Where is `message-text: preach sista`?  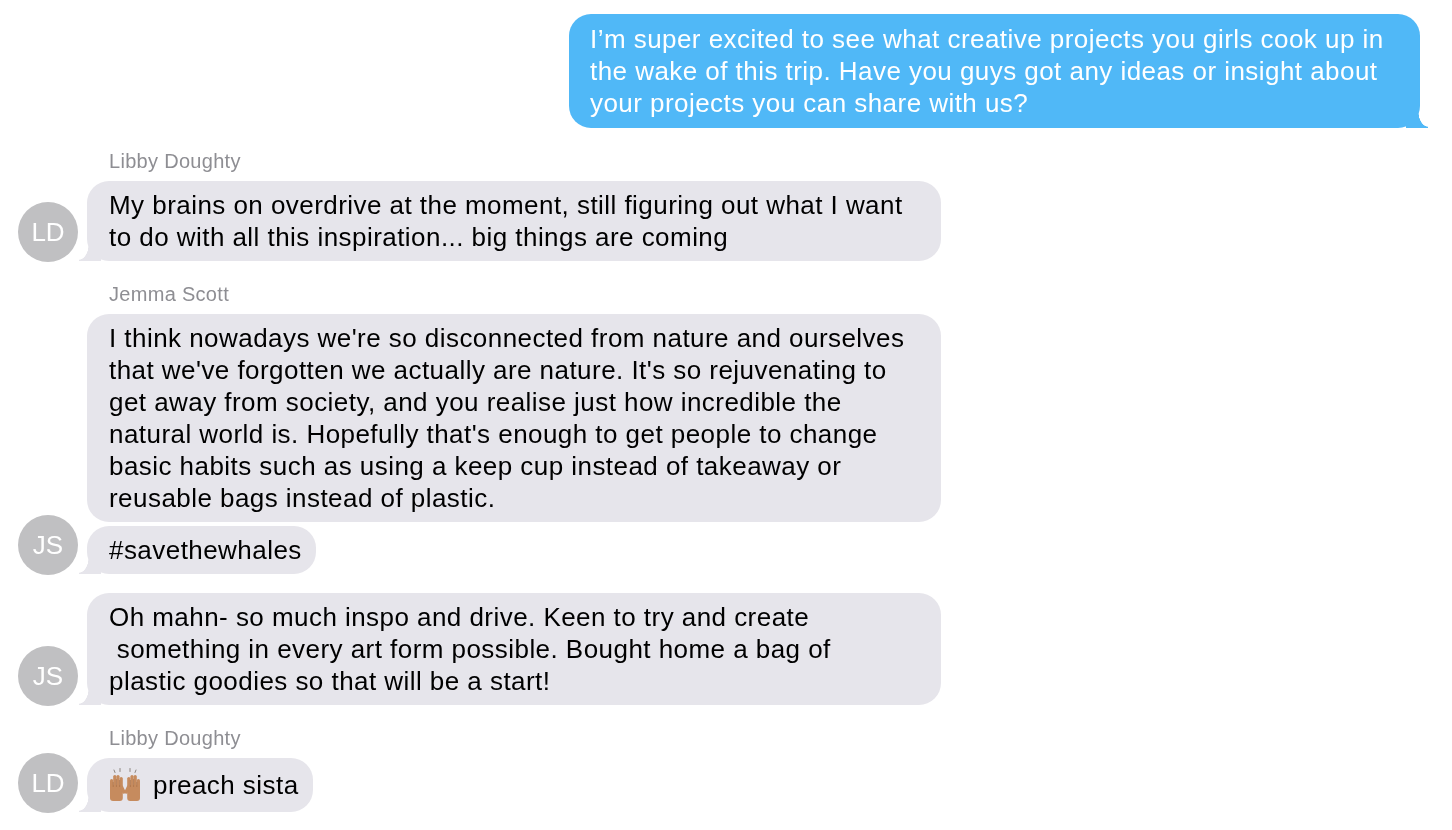 message-text: preach sista is located at coordinates (226, 785).